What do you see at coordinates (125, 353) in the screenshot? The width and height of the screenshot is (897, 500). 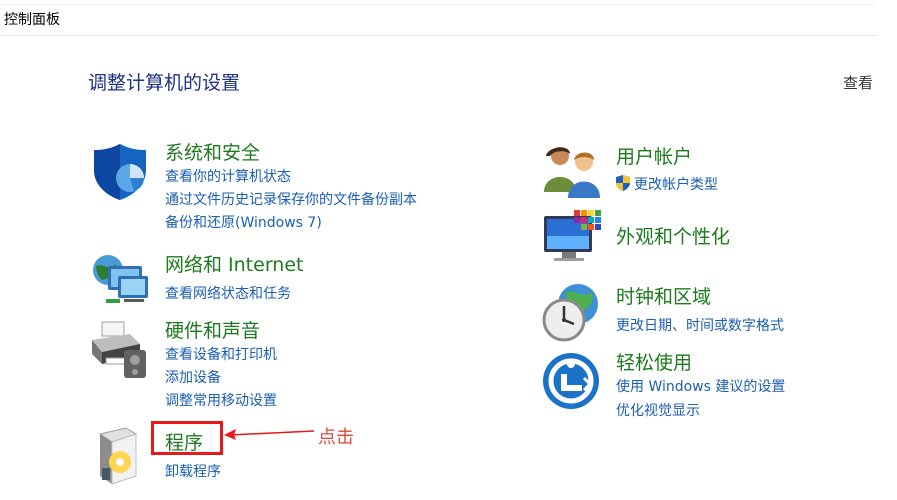 I see `printer-speaker-icon` at bounding box center [125, 353].